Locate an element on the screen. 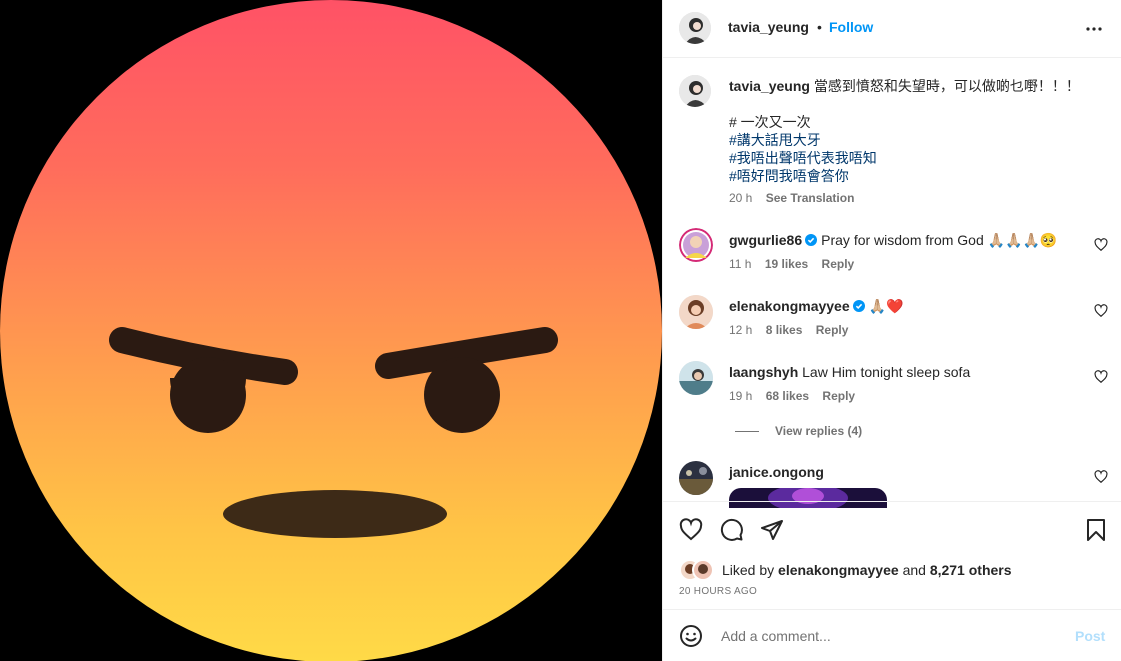 This screenshot has height=661, width=1121. comment-username: laangshyh is located at coordinates (763, 372).